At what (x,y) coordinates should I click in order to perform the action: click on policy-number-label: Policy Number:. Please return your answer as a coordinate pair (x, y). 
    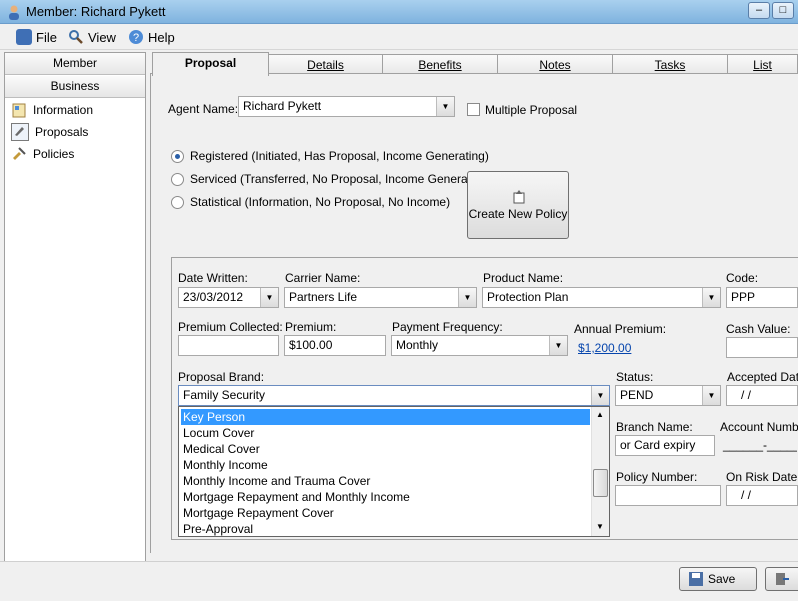
    Looking at the image, I should click on (657, 477).